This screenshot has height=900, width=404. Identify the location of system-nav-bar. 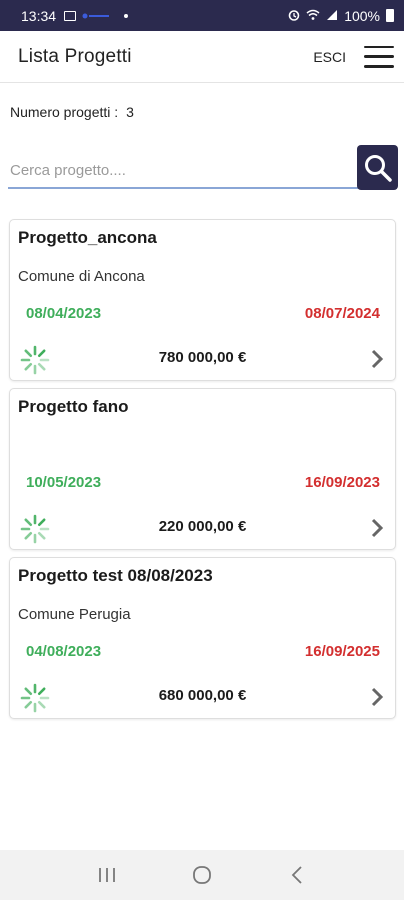
(202, 875).